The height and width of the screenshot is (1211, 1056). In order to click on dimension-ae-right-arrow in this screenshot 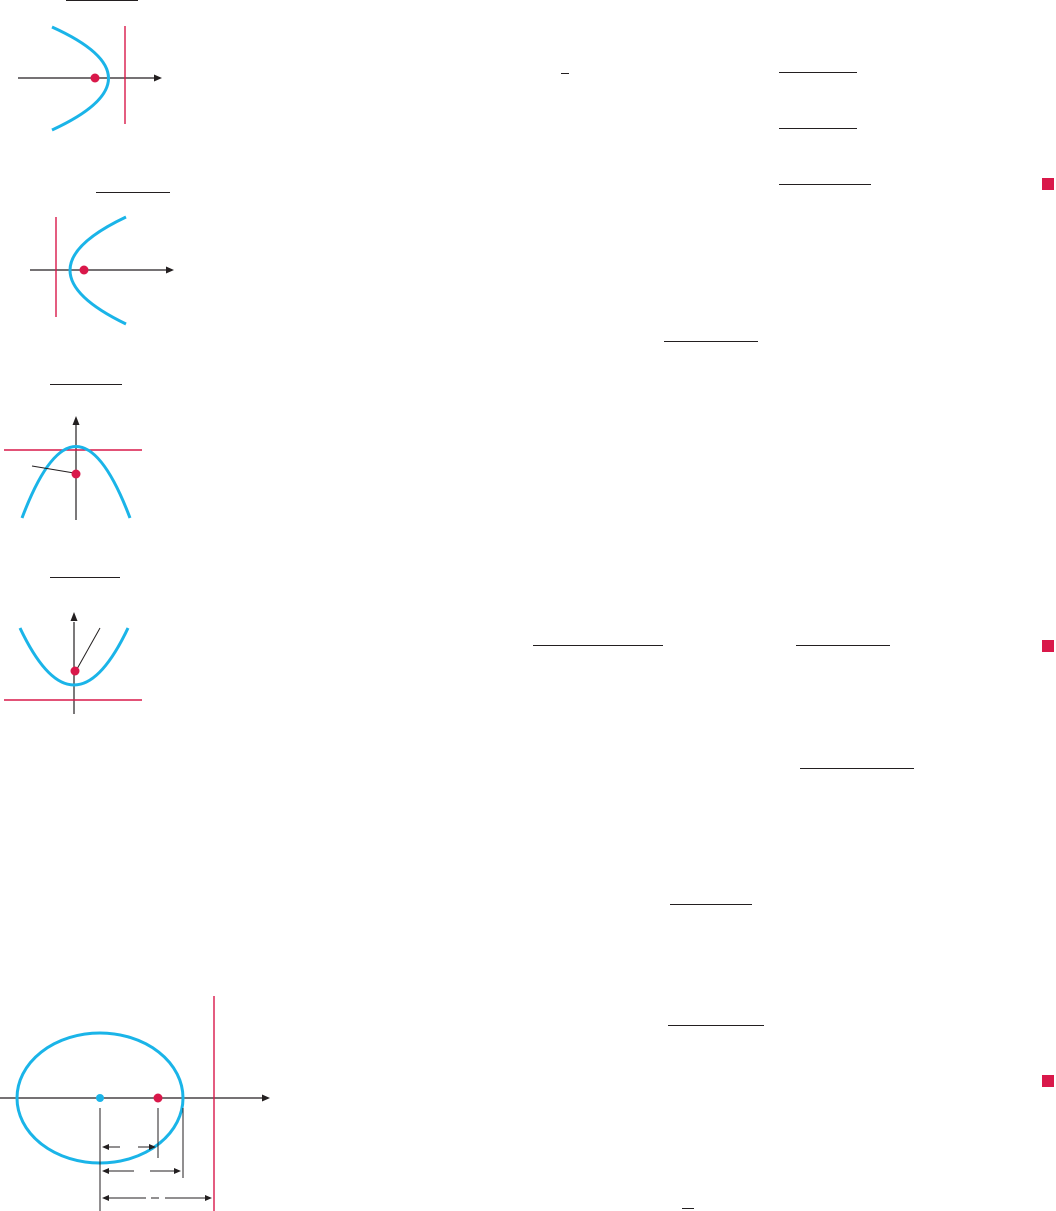, I will do `click(208, 1198)`.